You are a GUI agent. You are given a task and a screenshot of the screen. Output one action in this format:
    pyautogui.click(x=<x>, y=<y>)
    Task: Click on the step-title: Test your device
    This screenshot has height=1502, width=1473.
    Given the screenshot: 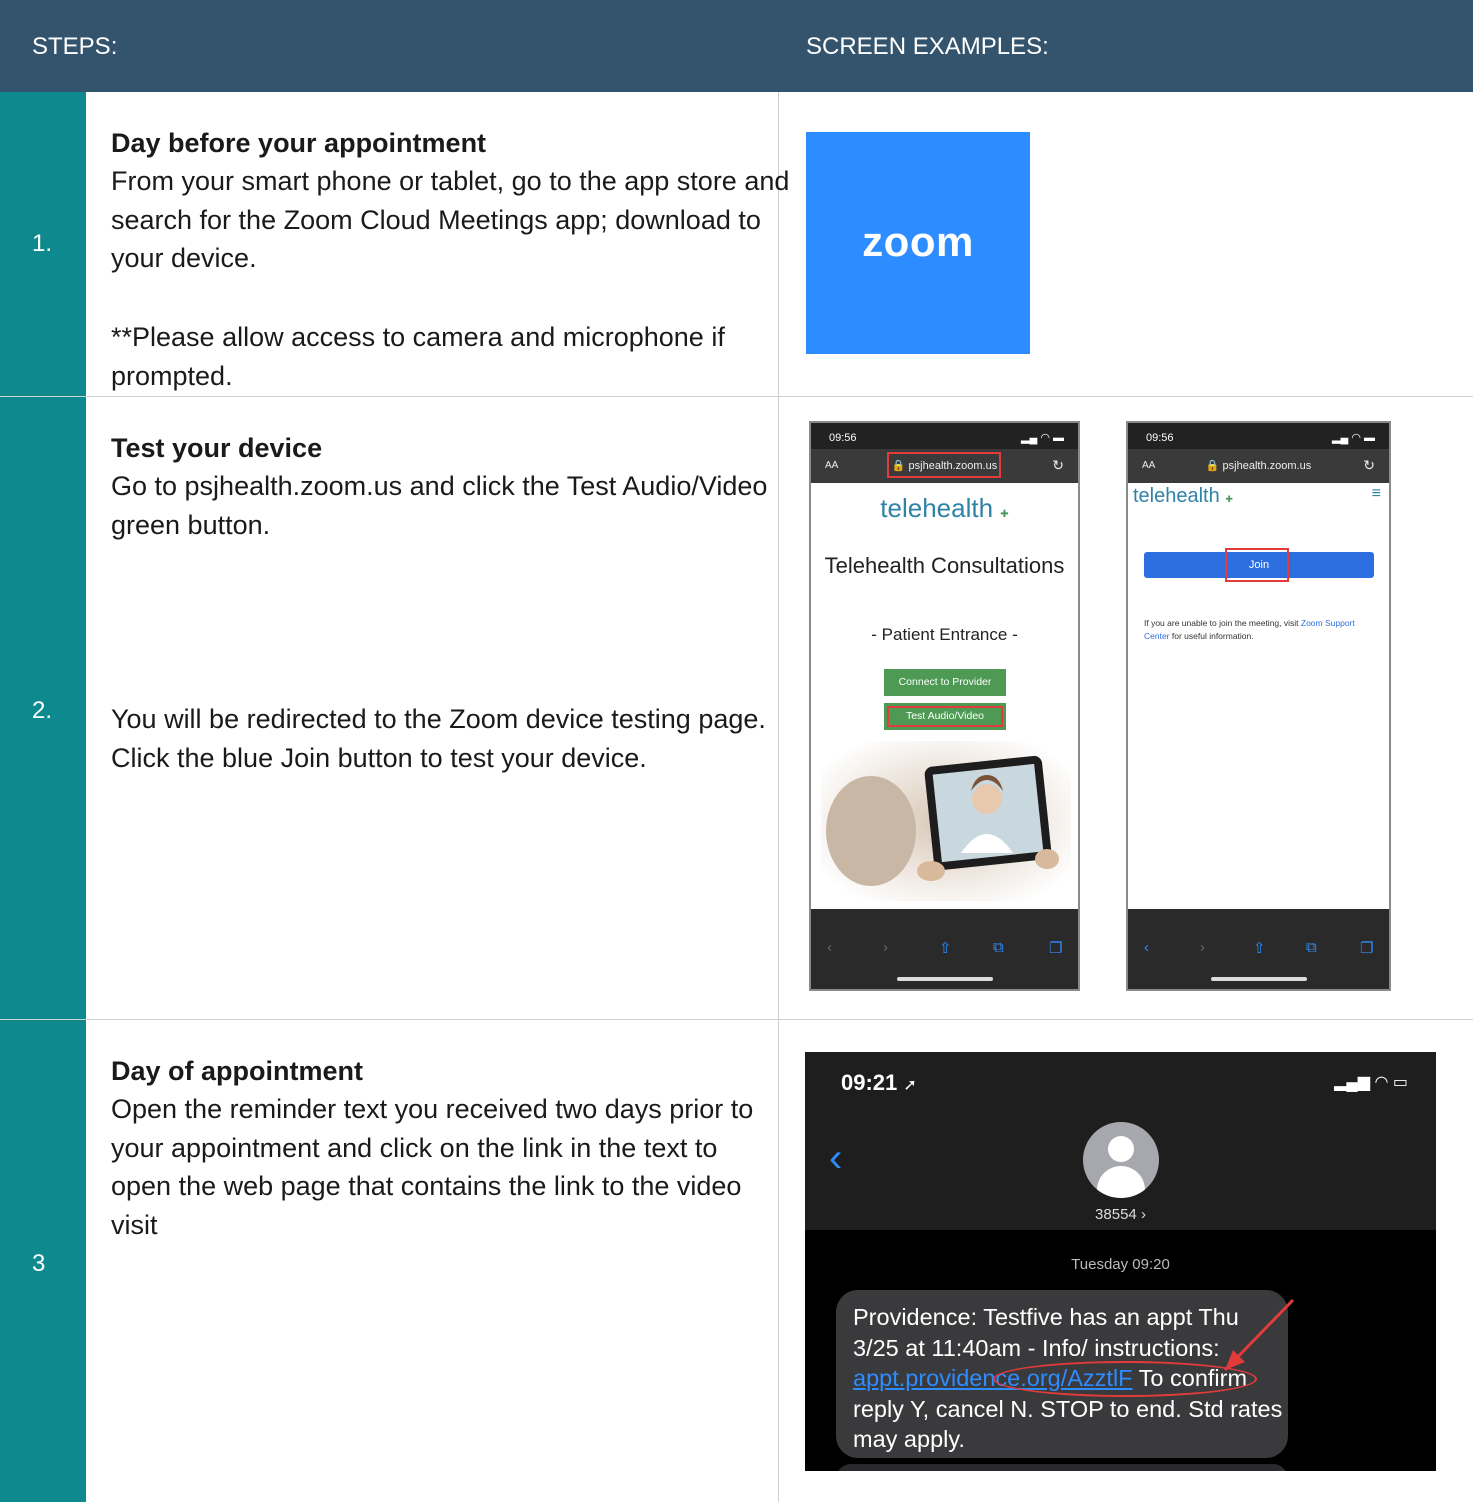 What is the action you would take?
    pyautogui.click(x=217, y=448)
    